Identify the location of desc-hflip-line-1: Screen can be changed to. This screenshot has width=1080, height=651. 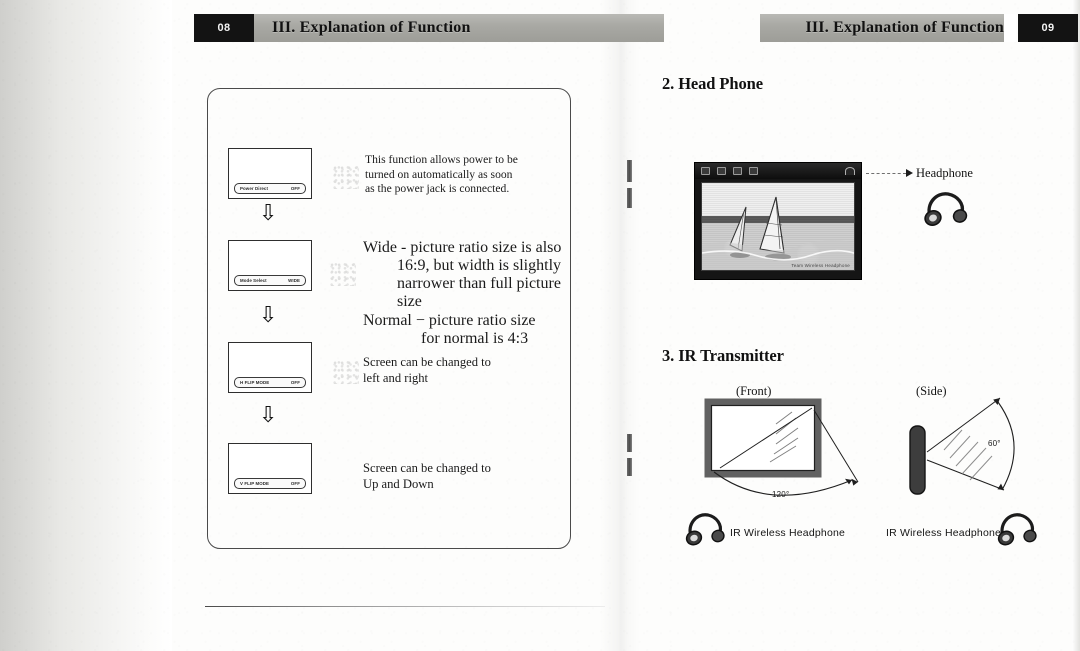
(427, 362).